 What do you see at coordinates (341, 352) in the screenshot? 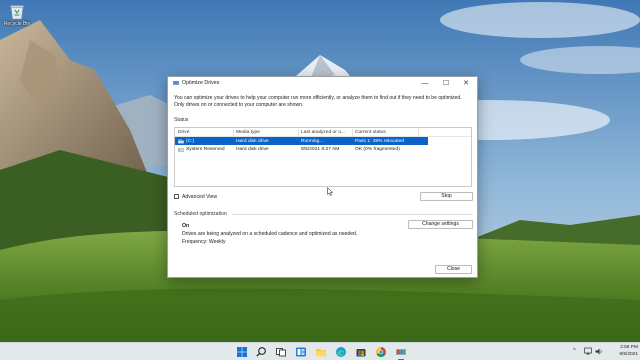
I see `edge-icon` at bounding box center [341, 352].